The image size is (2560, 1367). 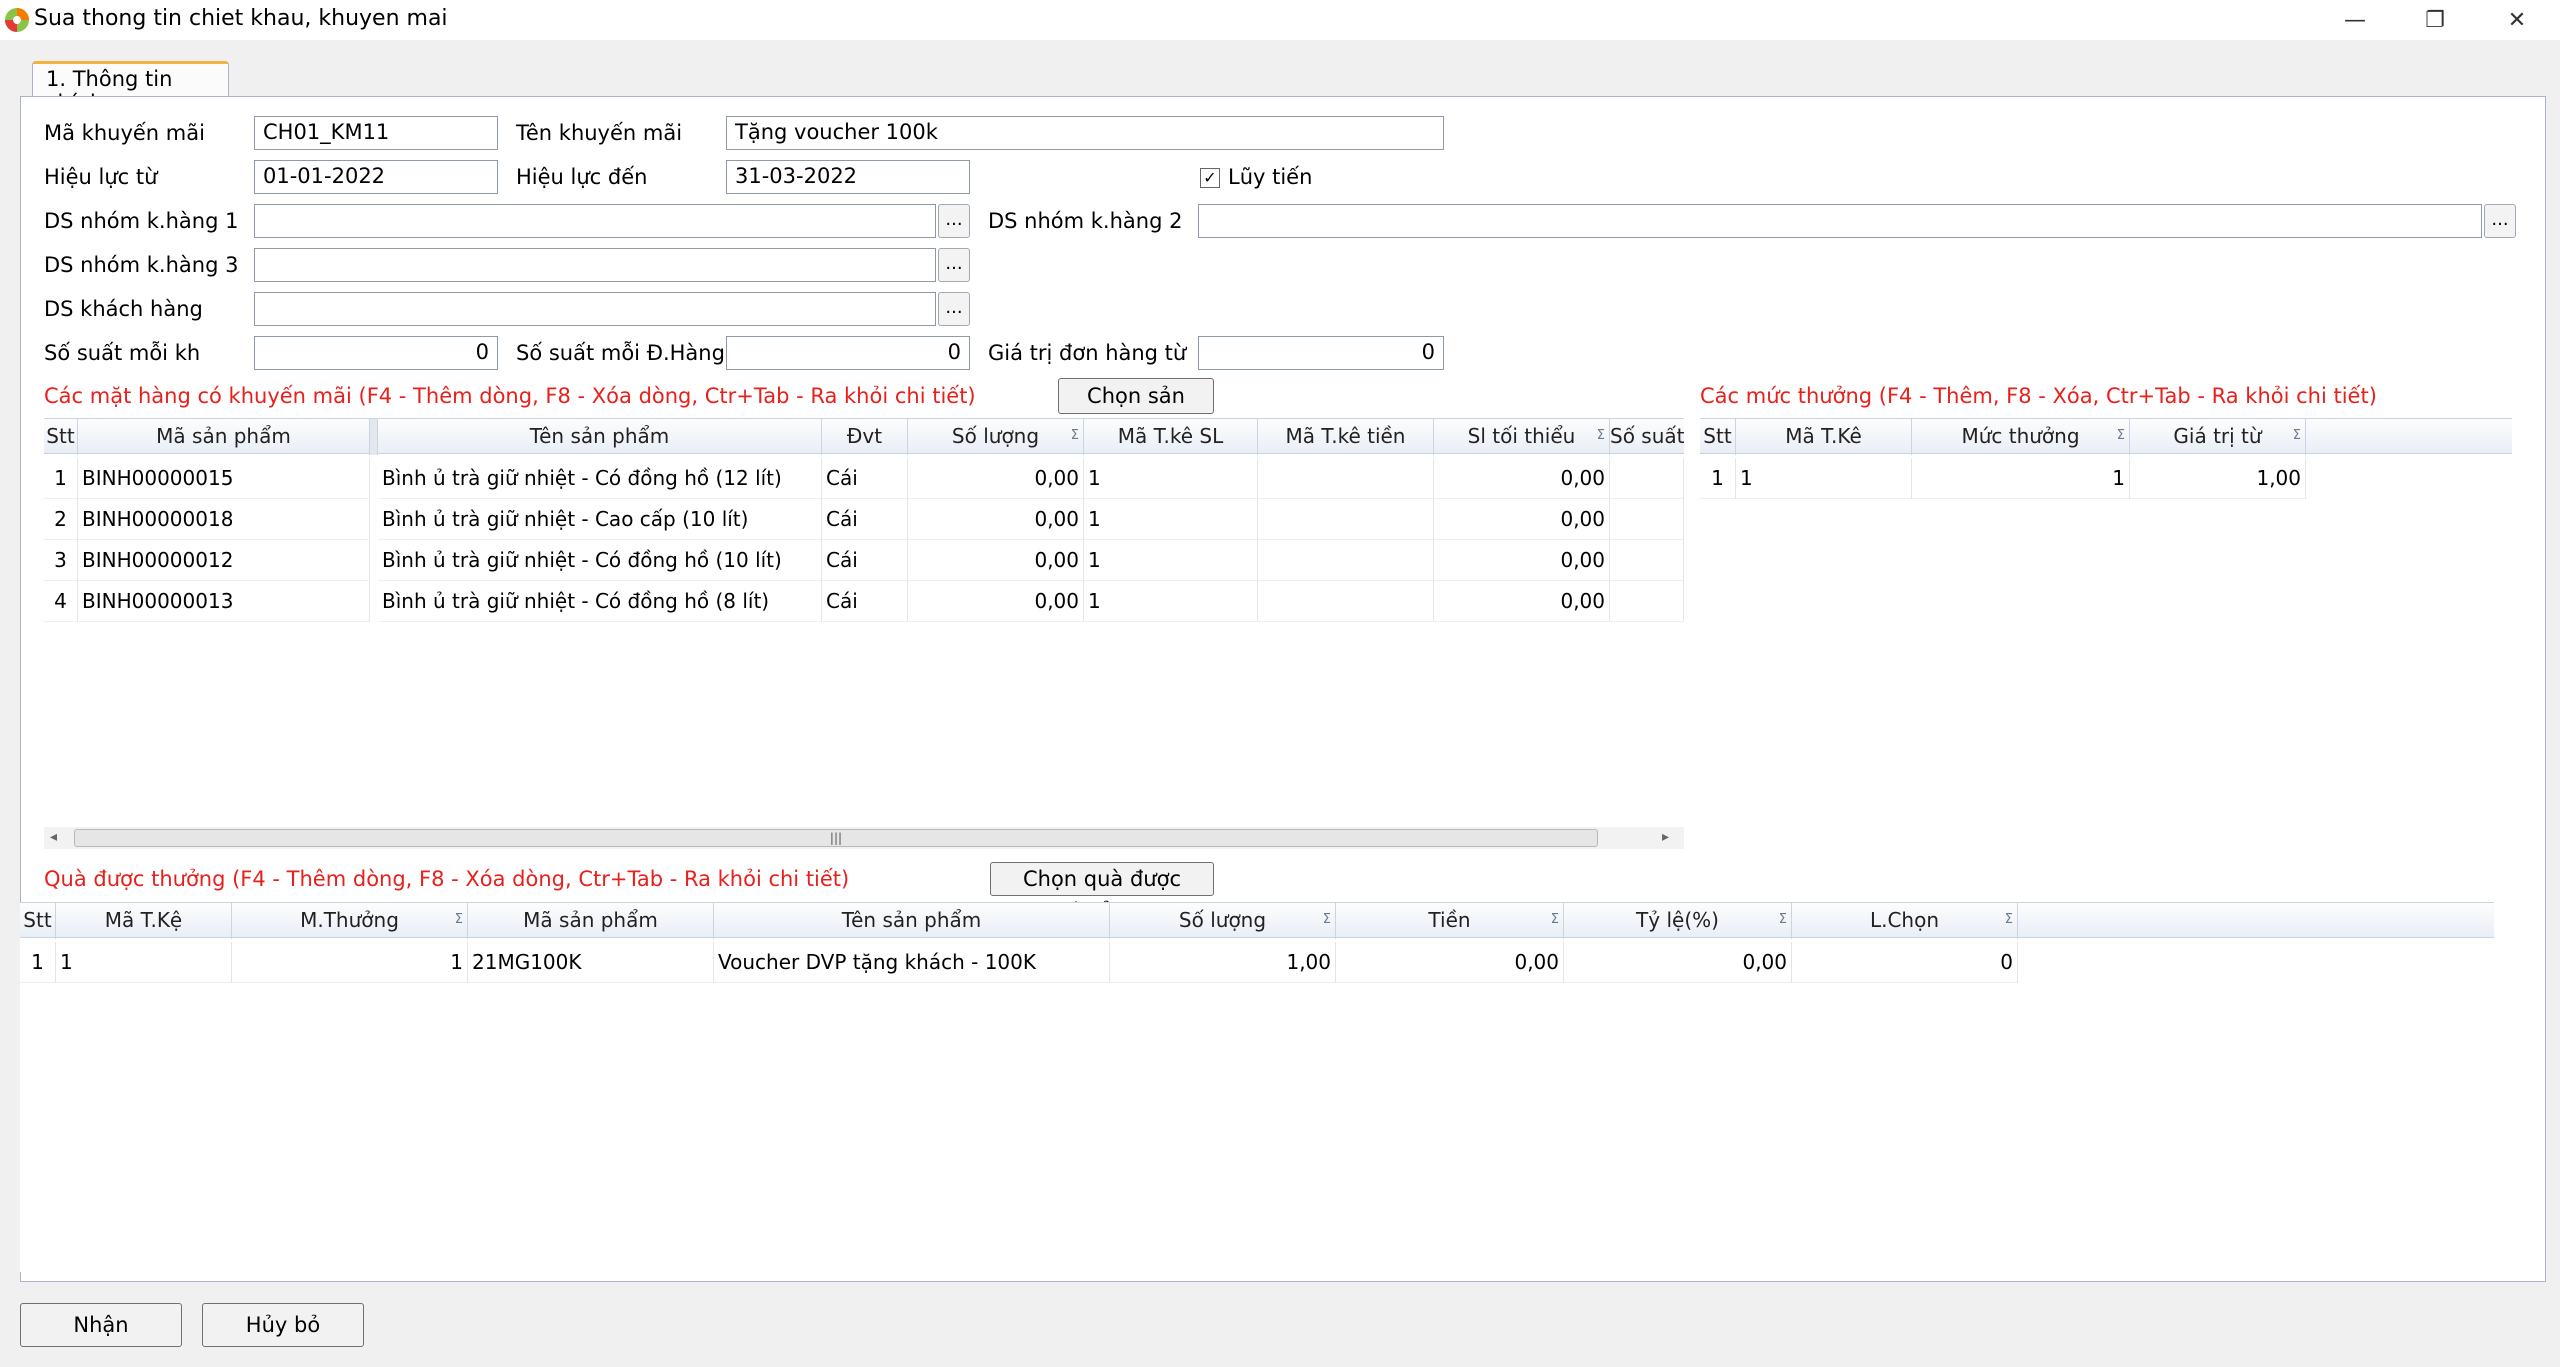 What do you see at coordinates (1321, 353) in the screenshot?
I see `gia-tri-don-hang-input: 0` at bounding box center [1321, 353].